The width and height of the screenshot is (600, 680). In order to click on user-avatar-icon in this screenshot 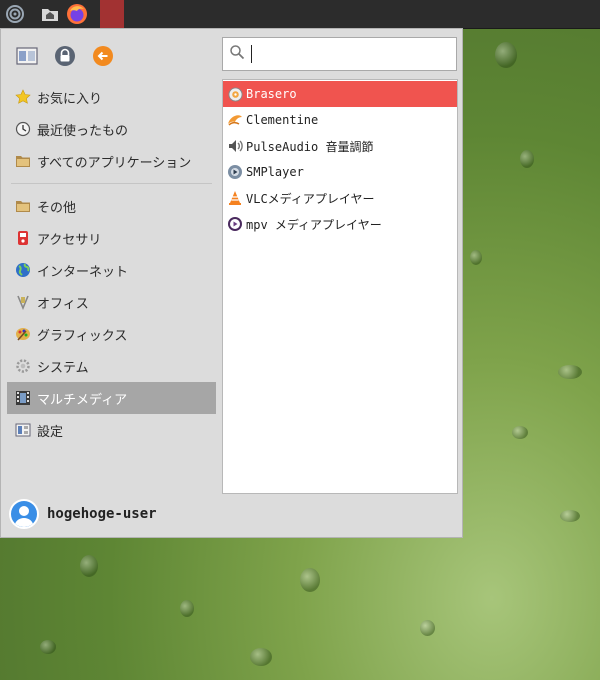, I will do `click(24, 516)`.